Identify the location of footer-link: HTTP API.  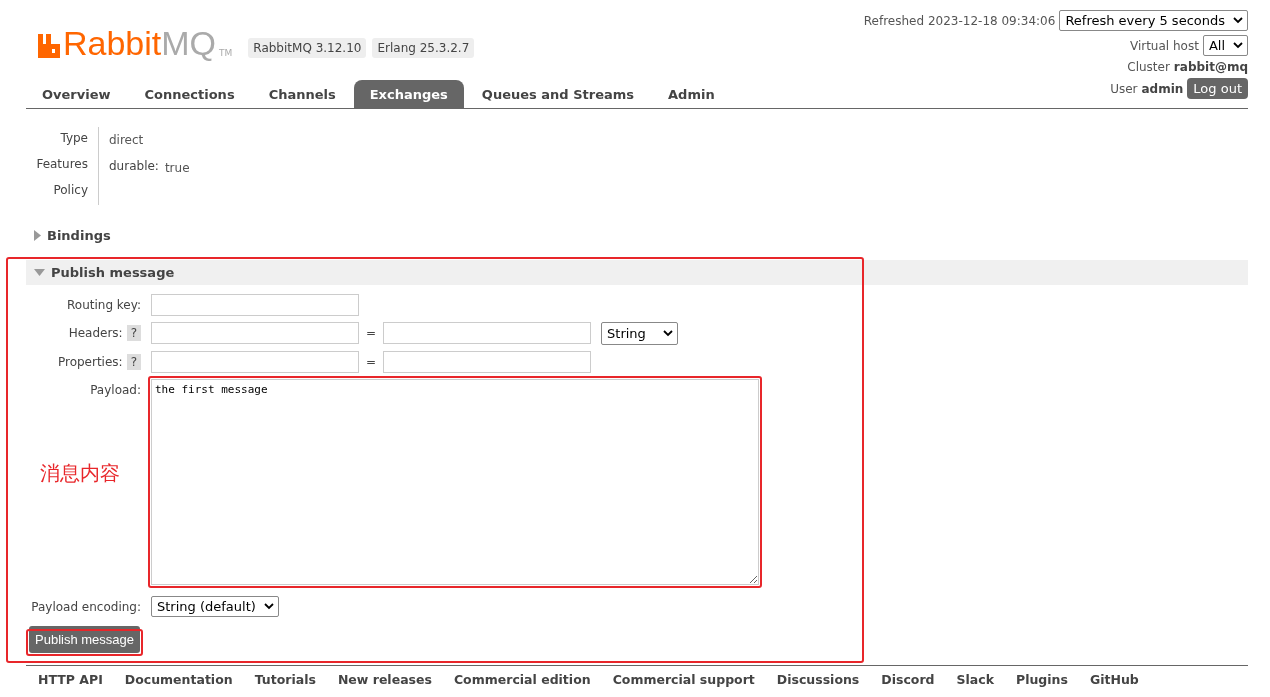
(70, 679).